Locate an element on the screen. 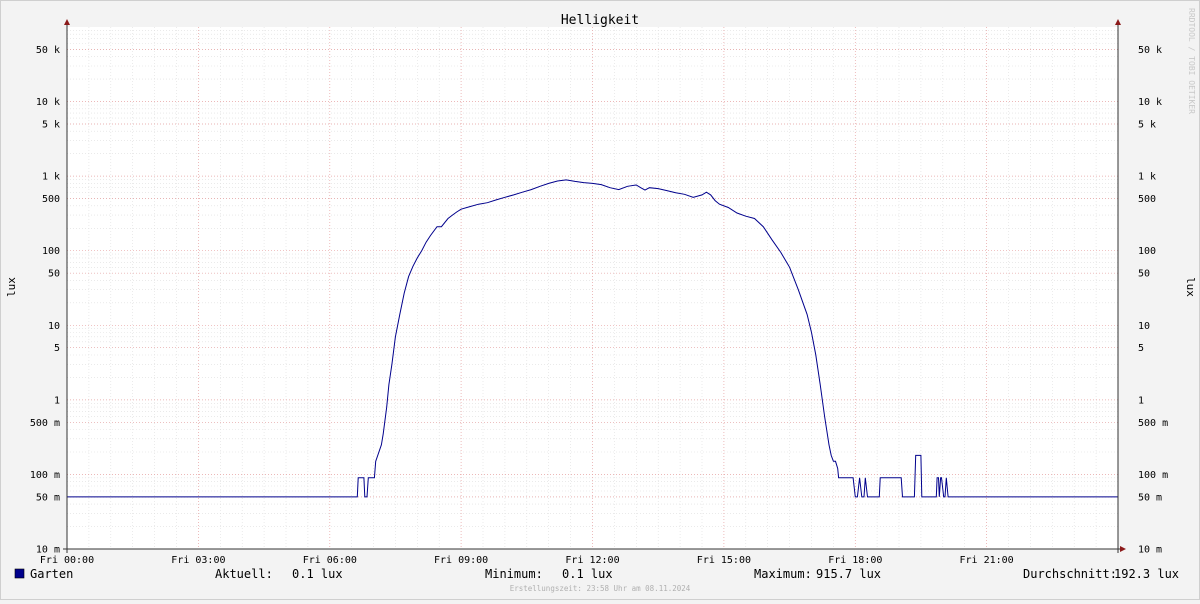  x-tick-label: Fri 12:00 is located at coordinates (592, 560).